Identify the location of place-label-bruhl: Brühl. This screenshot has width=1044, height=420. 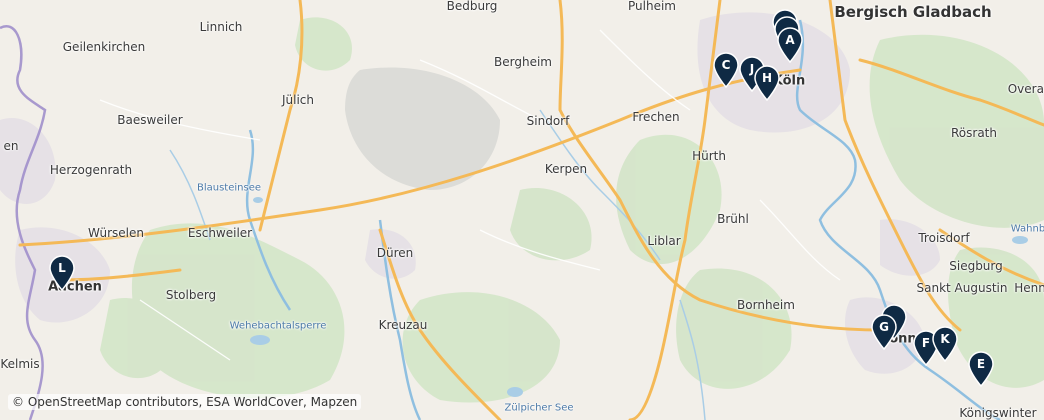
(733, 219).